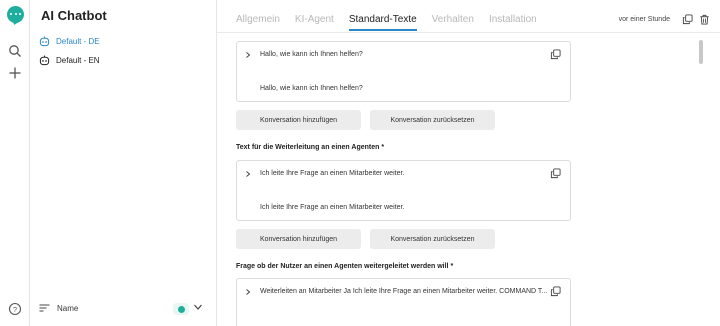  I want to click on scrollbar, so click(701, 52).